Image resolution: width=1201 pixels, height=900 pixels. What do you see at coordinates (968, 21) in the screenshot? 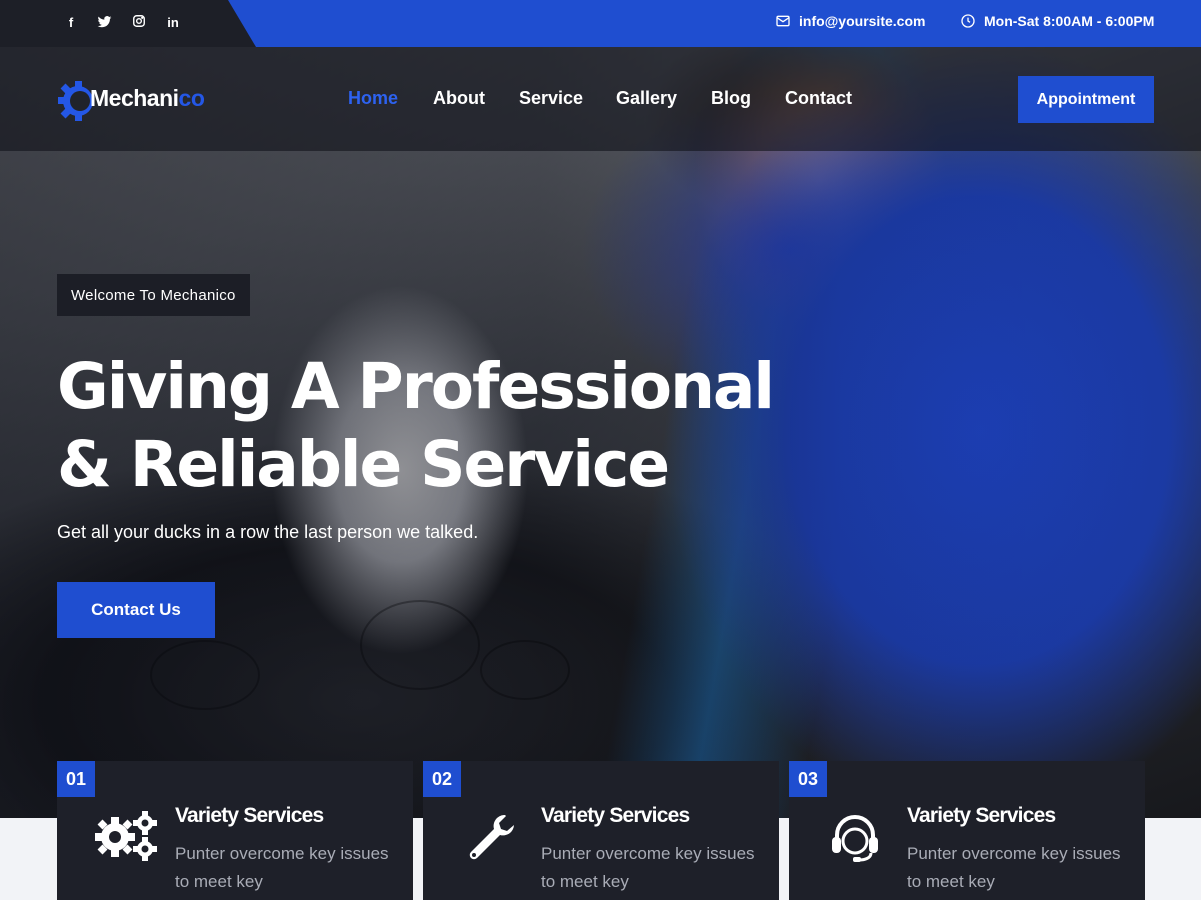
I see `clock-icon` at bounding box center [968, 21].